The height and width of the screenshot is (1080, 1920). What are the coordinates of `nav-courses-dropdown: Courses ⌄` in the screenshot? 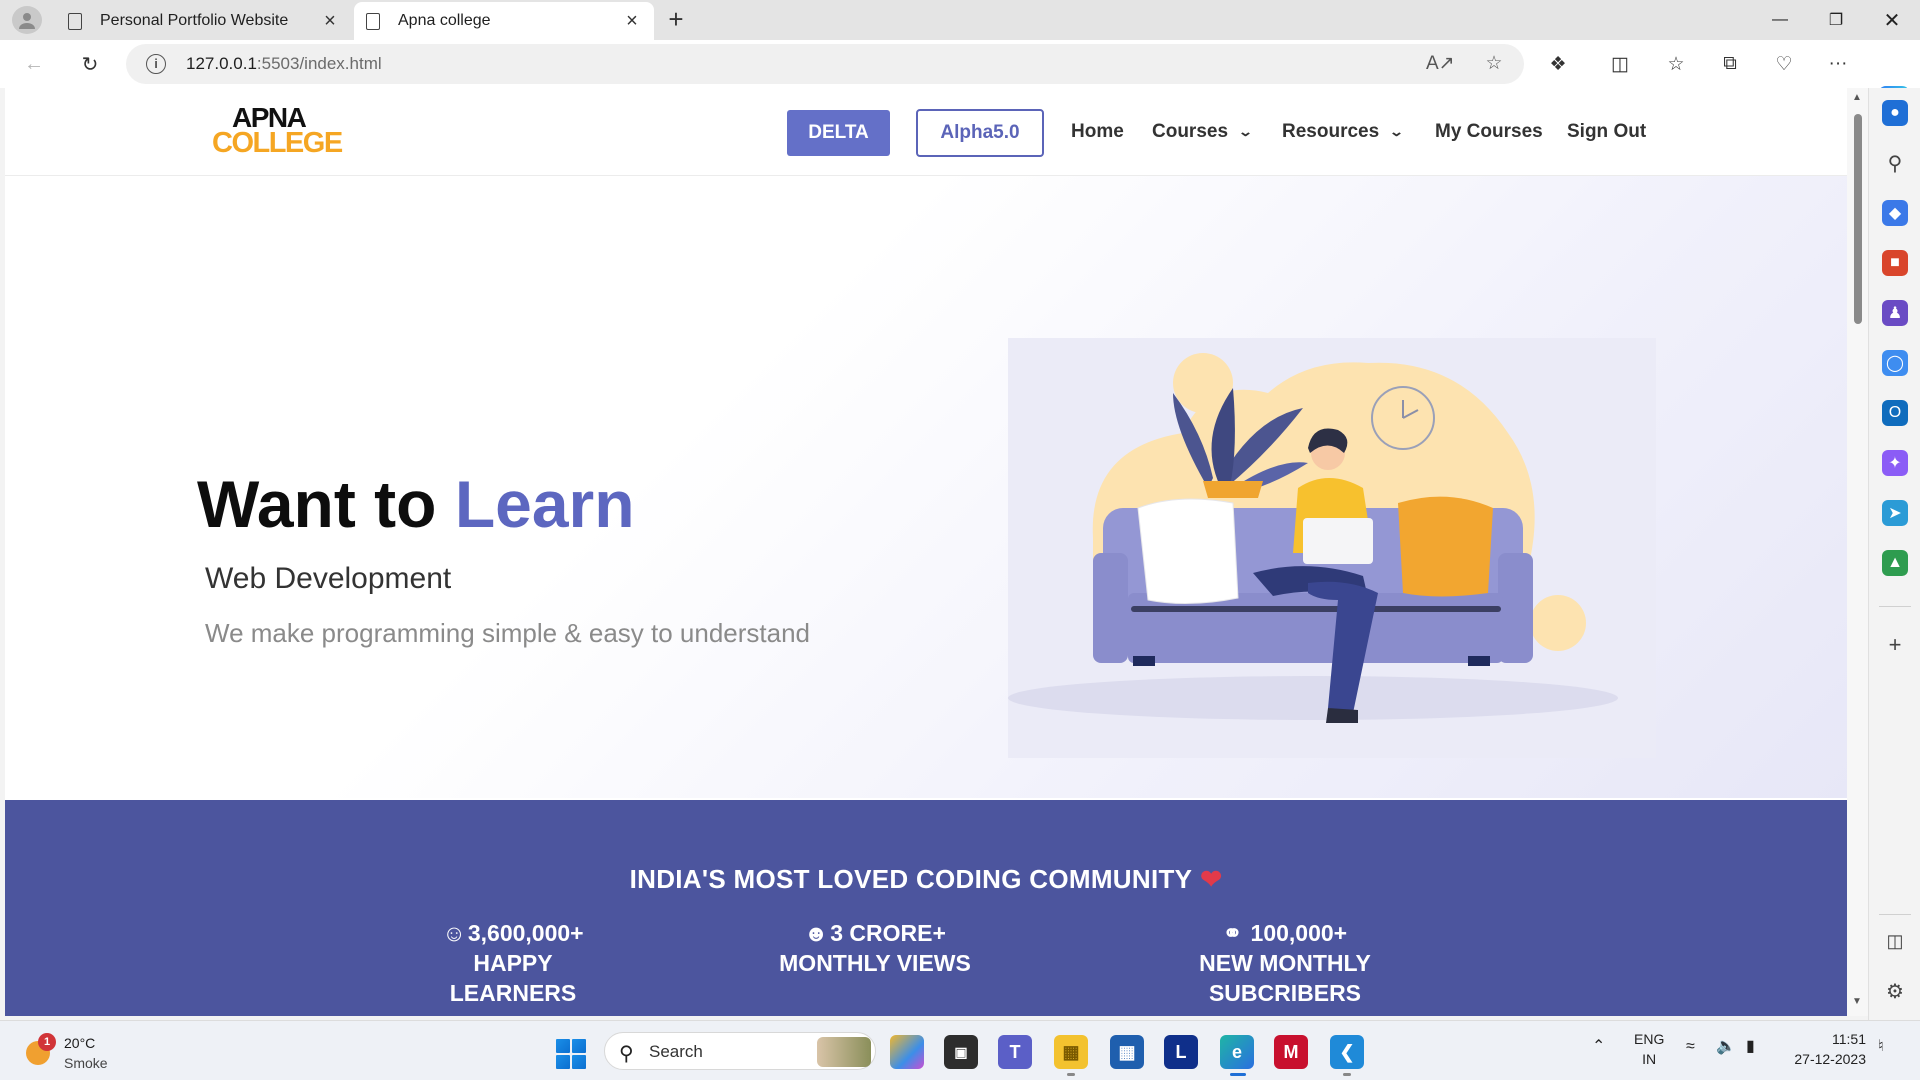 It's located at (1203, 132).